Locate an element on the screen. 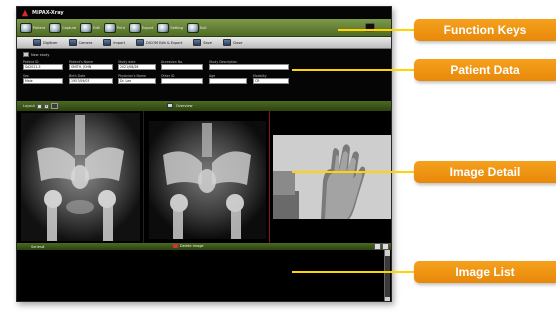 This screenshot has height=316, width=556. edit-icon is located at coordinates (86, 27).